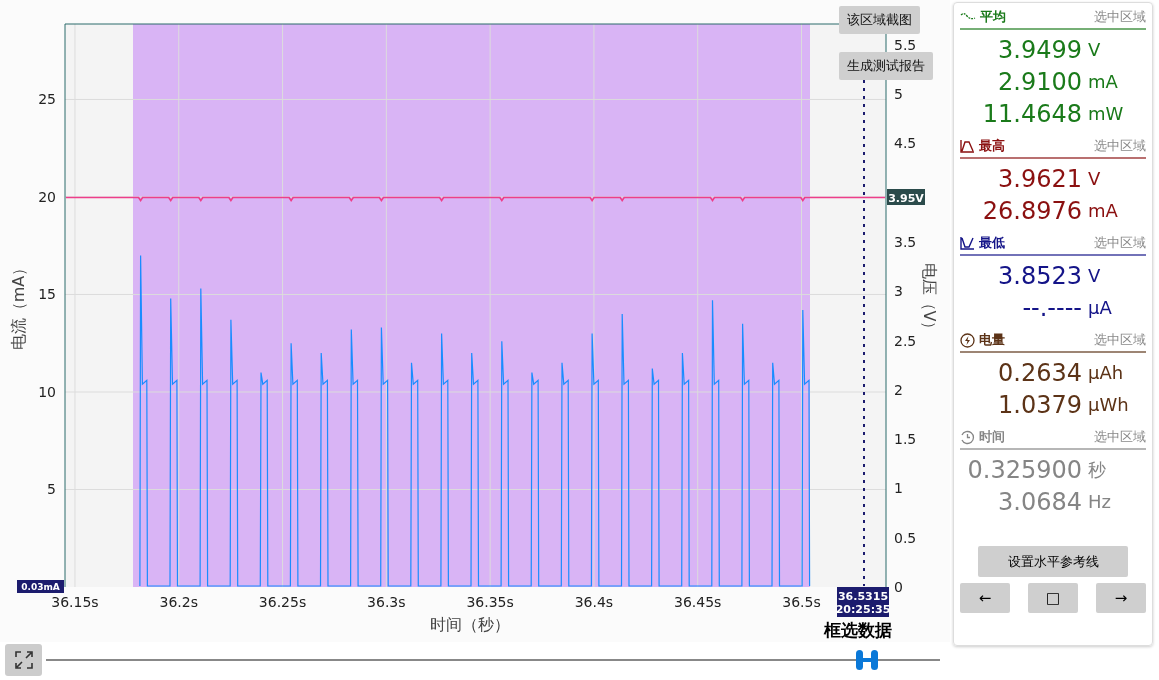 The width and height of the screenshot is (1159, 680). Describe the element at coordinates (47, 99) in the screenshot. I see `axis-tick-label: 25` at that location.